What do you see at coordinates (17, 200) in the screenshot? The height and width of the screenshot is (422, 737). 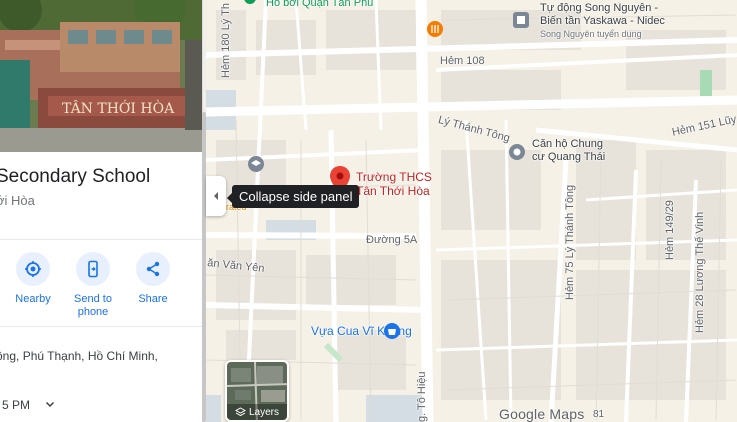 I see `place-subtitle: ới Hòa` at bounding box center [17, 200].